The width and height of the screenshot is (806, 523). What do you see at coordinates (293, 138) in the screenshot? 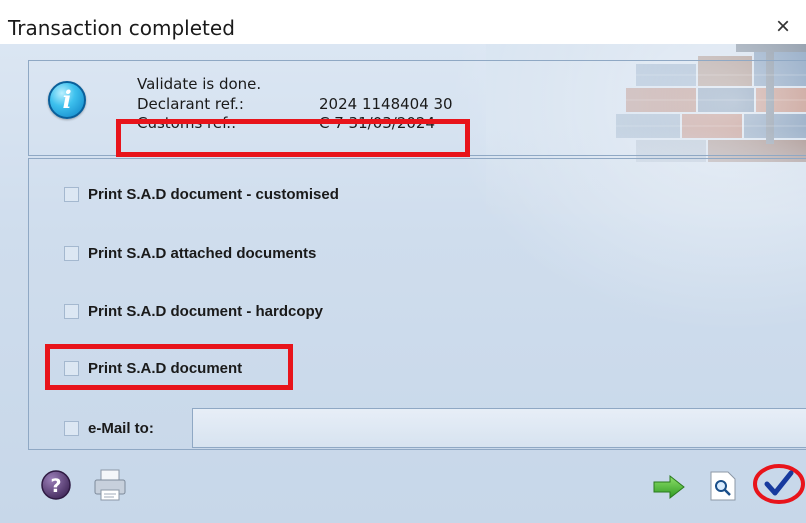
I see `customs-ref-highlight` at bounding box center [293, 138].